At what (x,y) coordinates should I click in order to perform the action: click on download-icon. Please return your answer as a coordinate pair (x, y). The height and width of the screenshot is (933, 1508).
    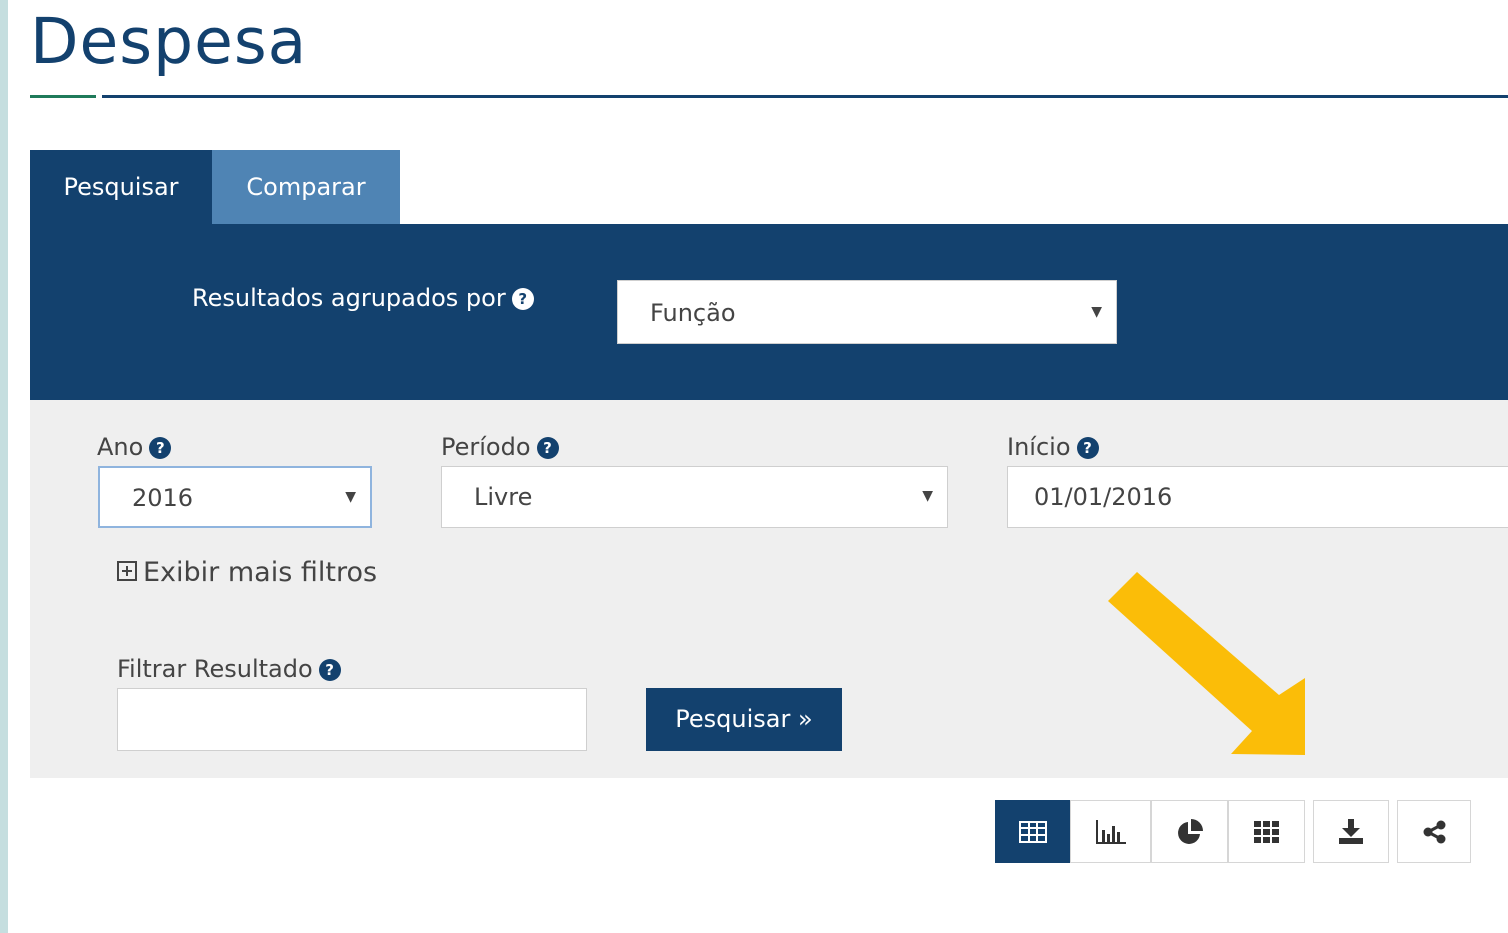
    Looking at the image, I should click on (1351, 831).